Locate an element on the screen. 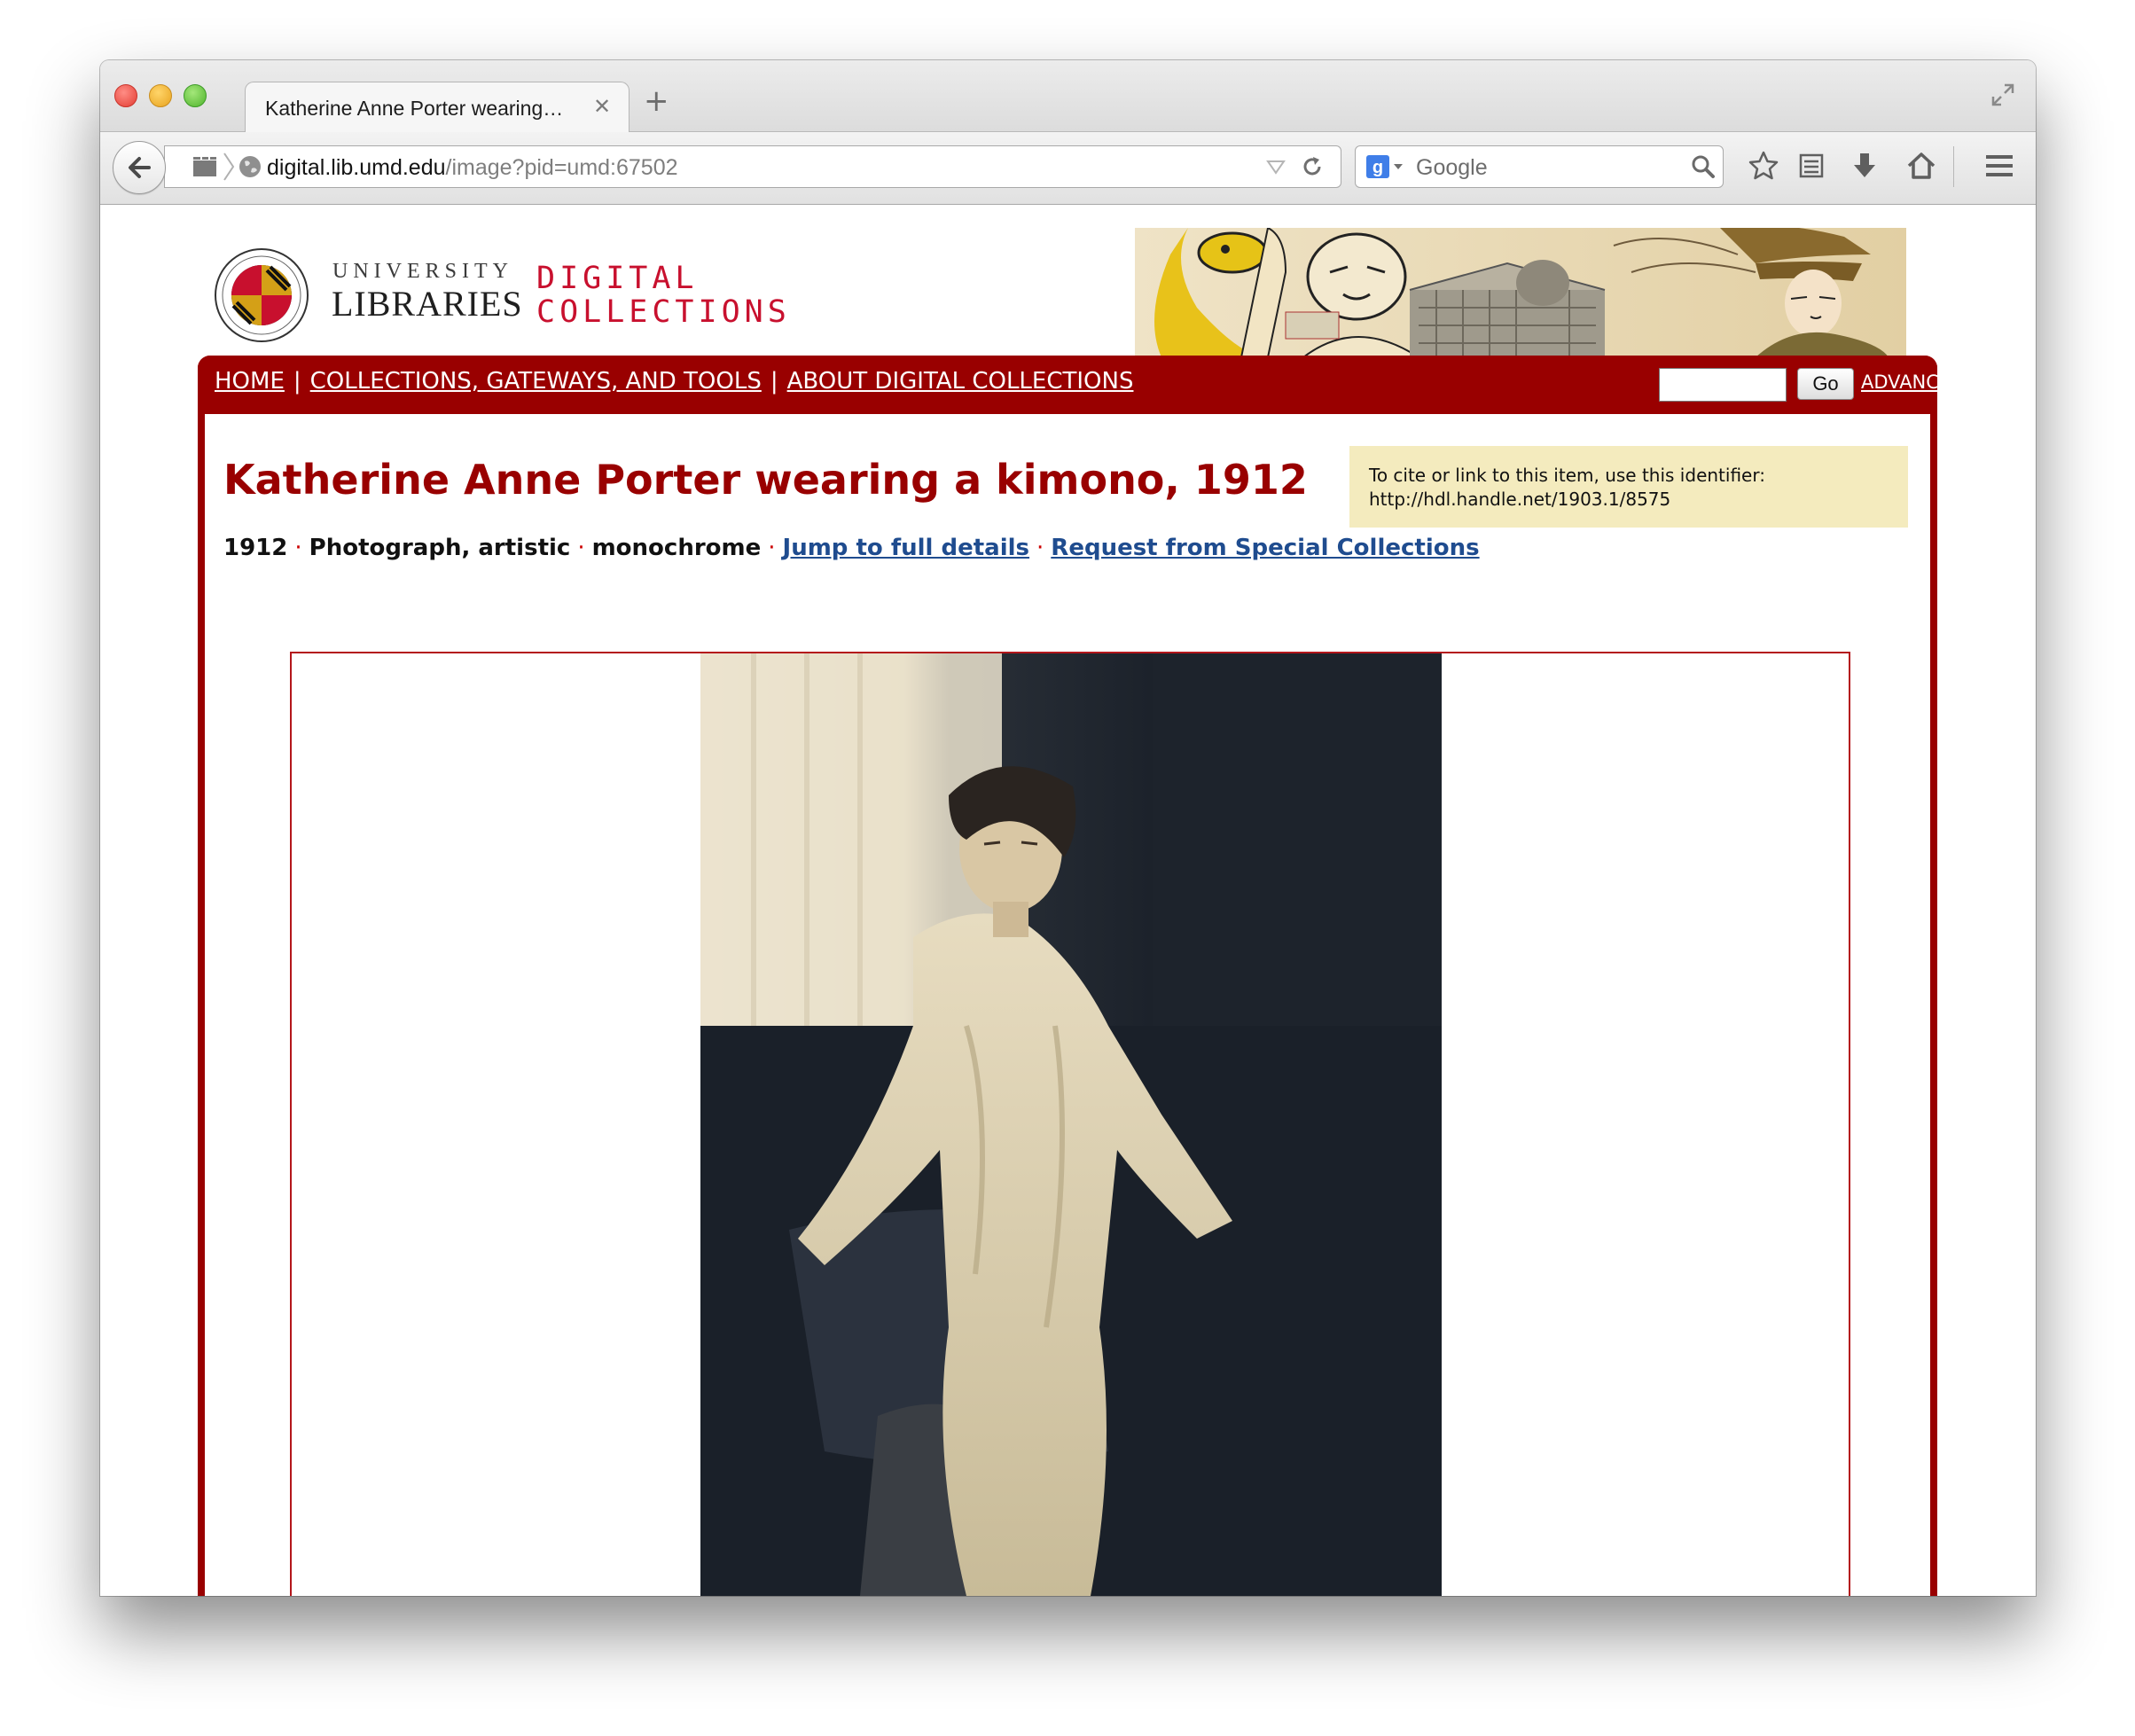 The height and width of the screenshot is (1736, 2135). item-color: monochrome is located at coordinates (676, 548).